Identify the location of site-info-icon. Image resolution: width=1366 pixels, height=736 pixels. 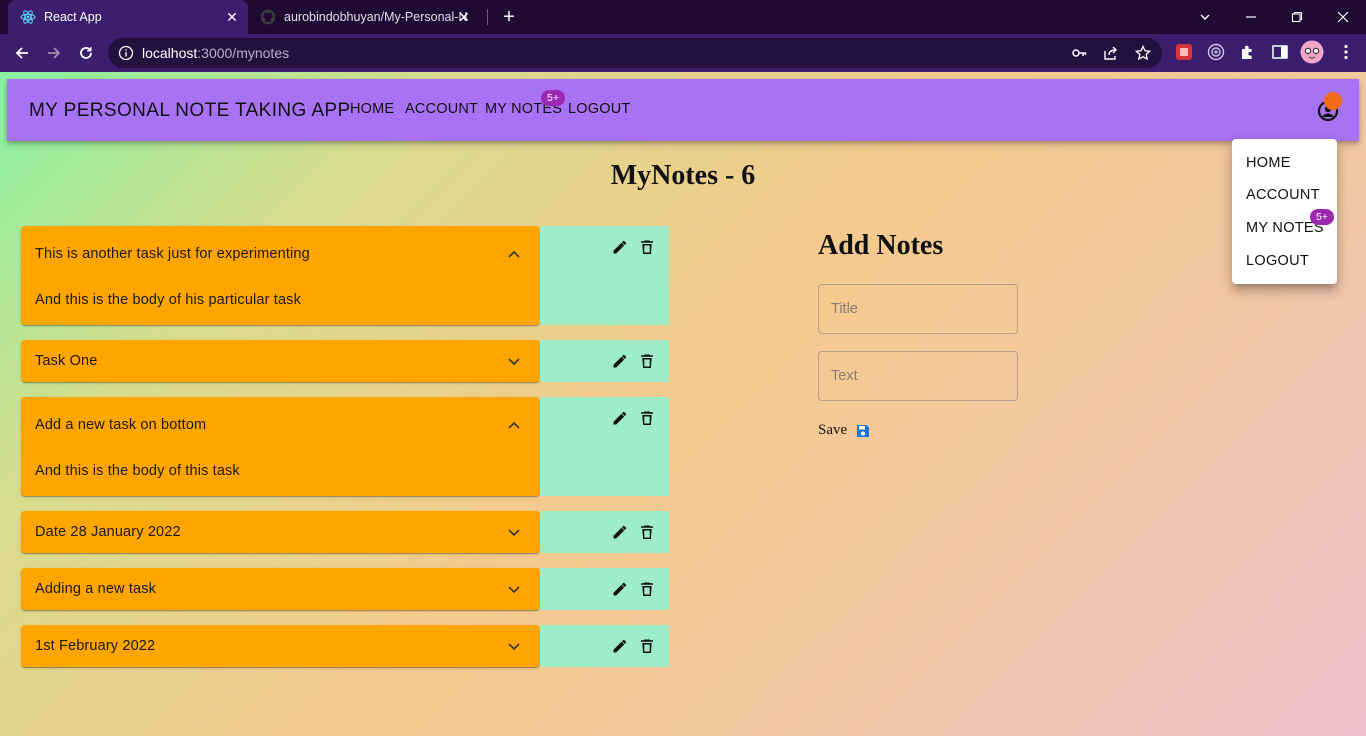
(126, 53).